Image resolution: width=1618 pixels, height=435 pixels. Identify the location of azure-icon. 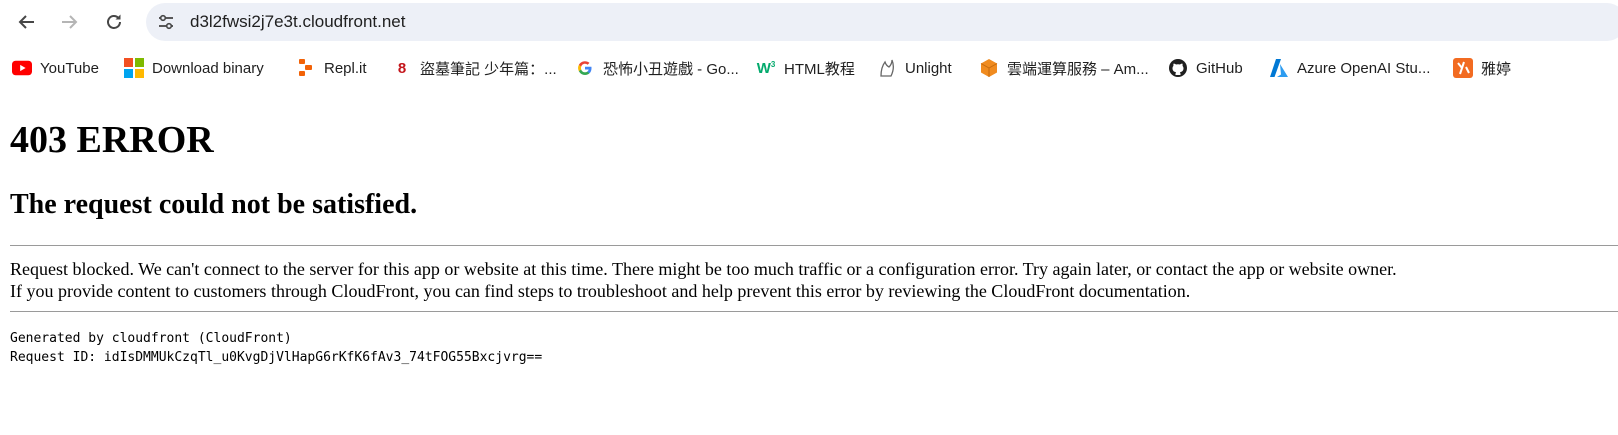
(1279, 68).